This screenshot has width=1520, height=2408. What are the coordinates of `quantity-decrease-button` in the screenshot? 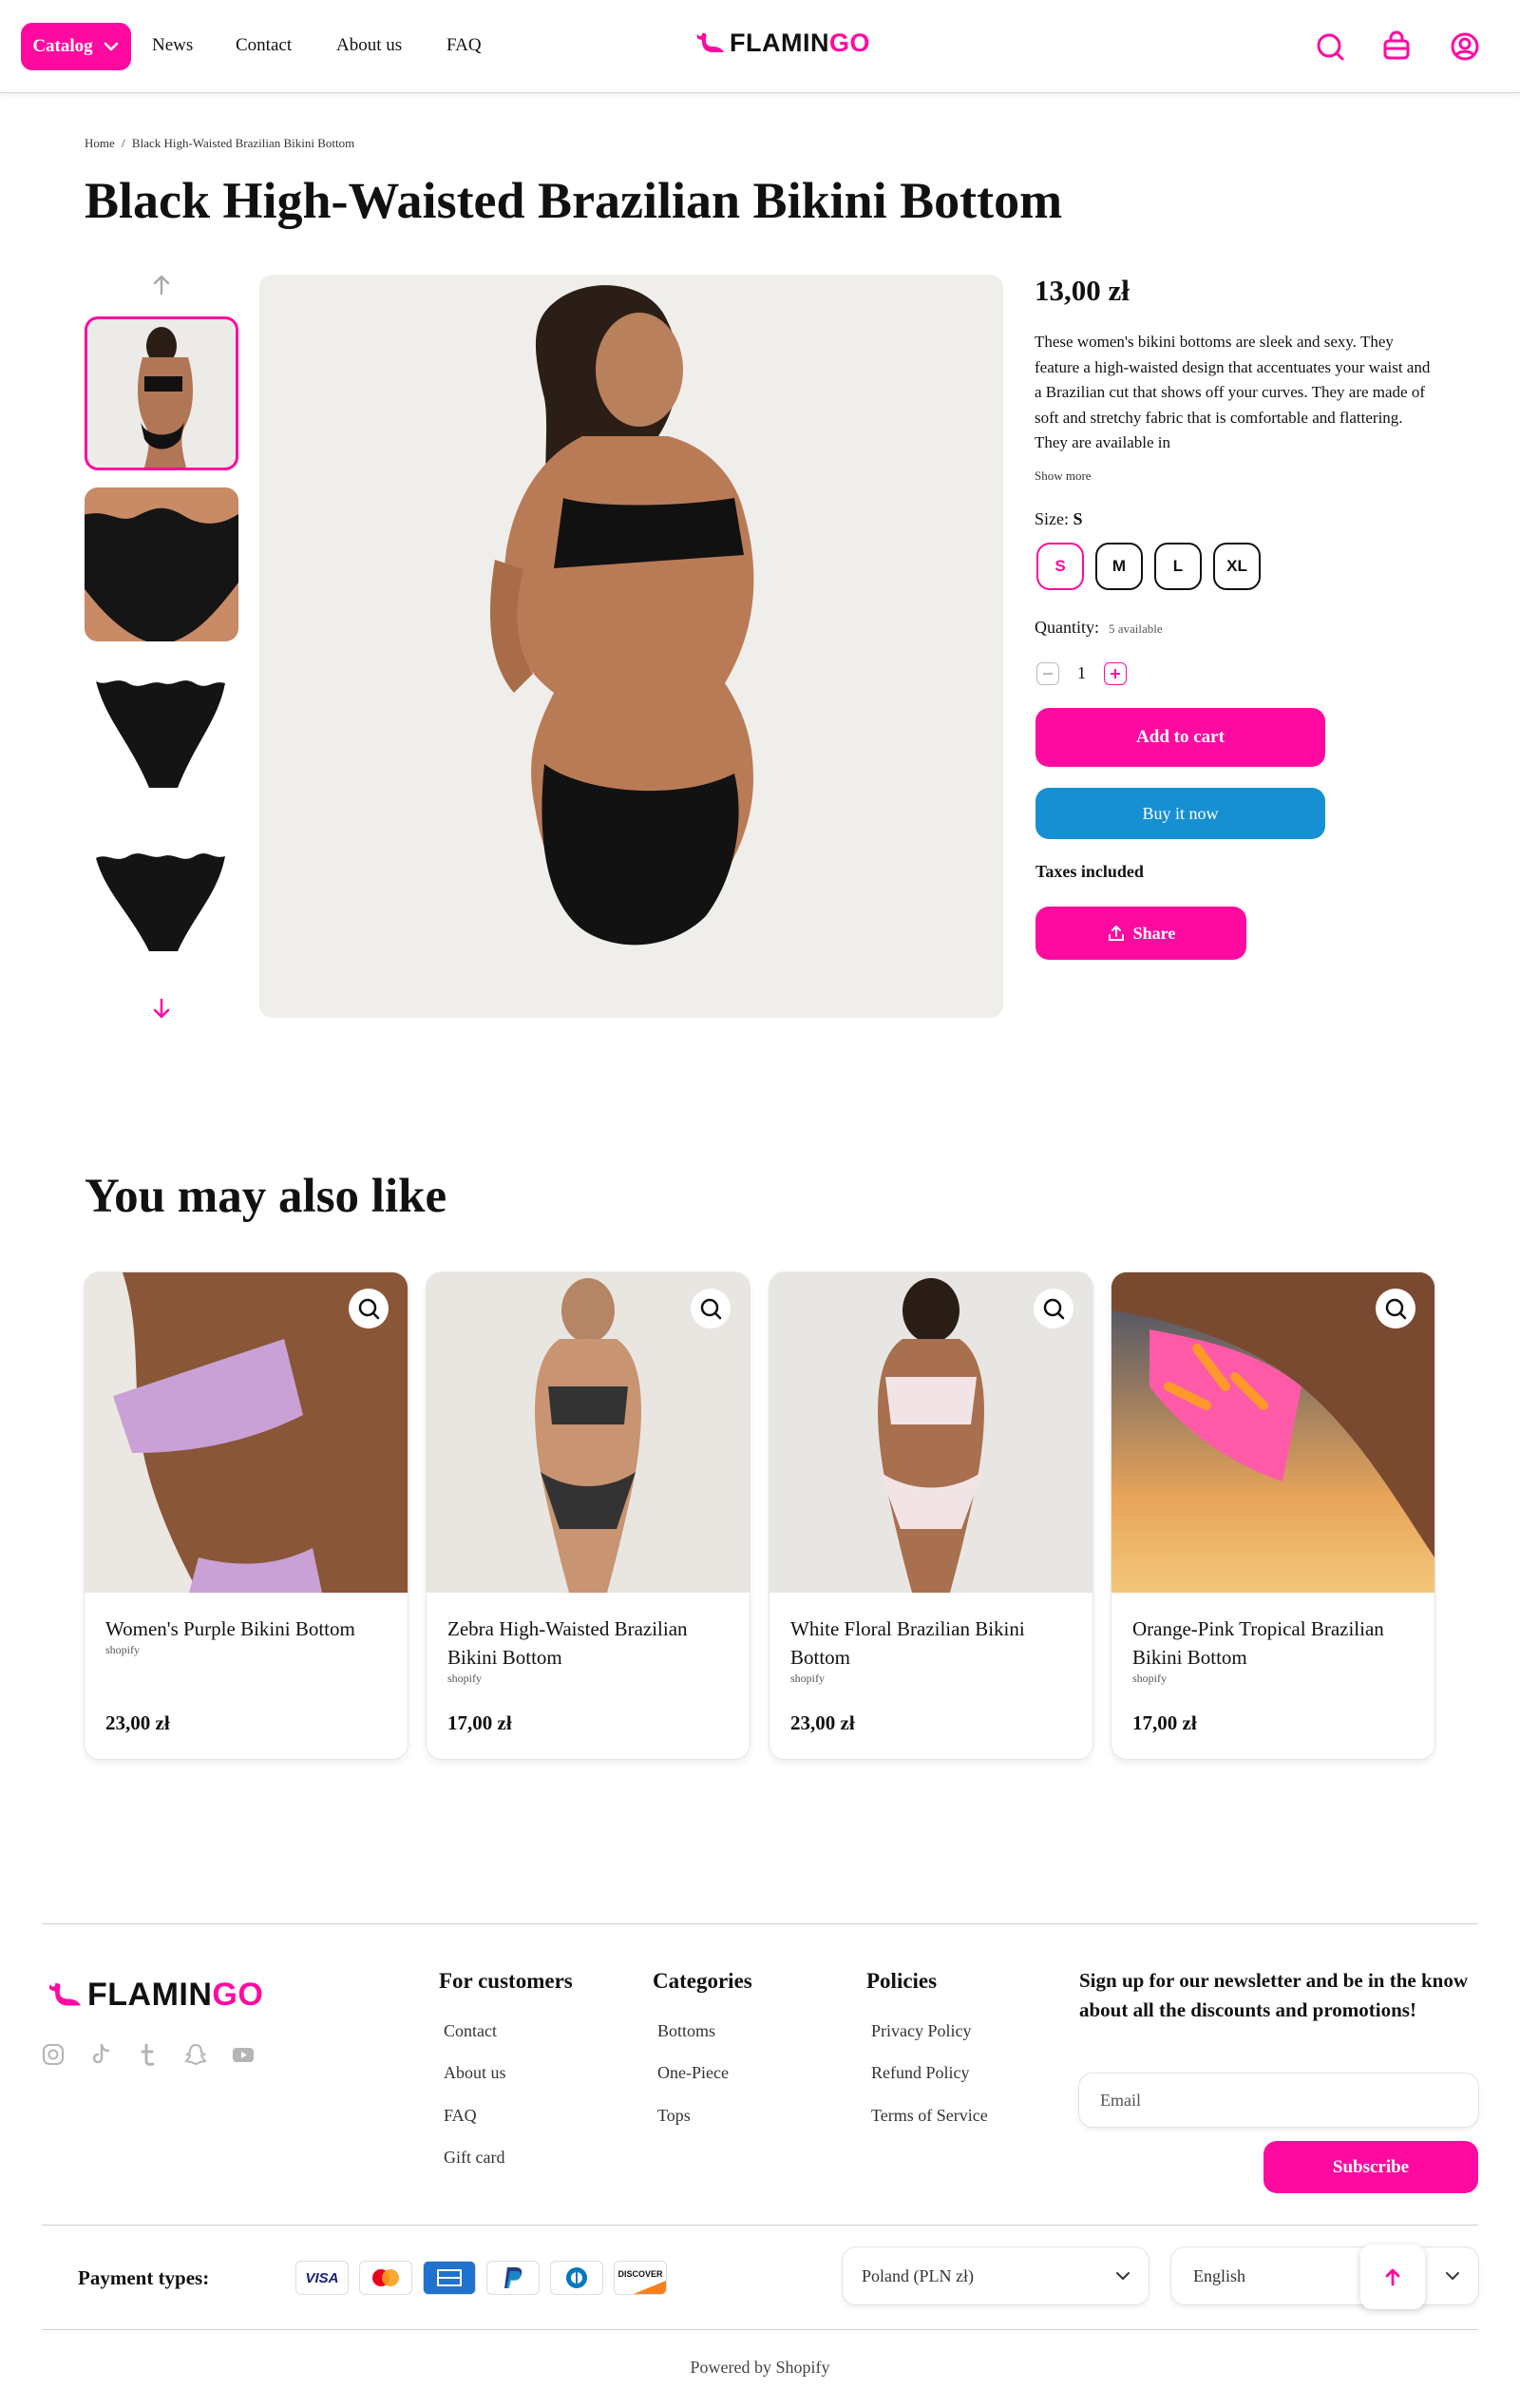 It's located at (1047, 674).